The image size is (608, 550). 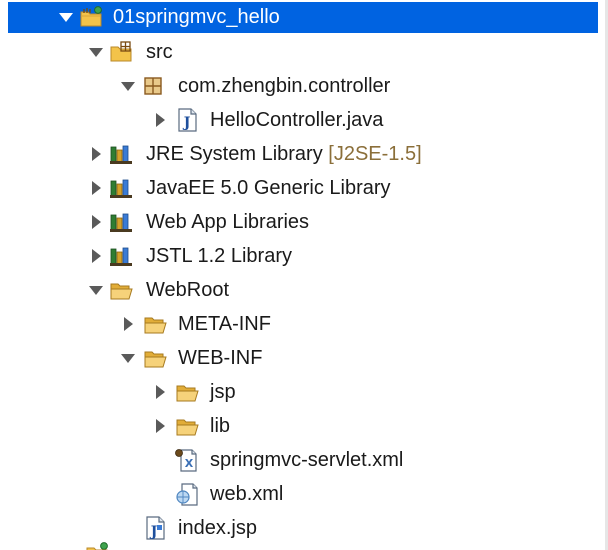 I want to click on tree-label-project: 01springmvc_hello, so click(x=196, y=17).